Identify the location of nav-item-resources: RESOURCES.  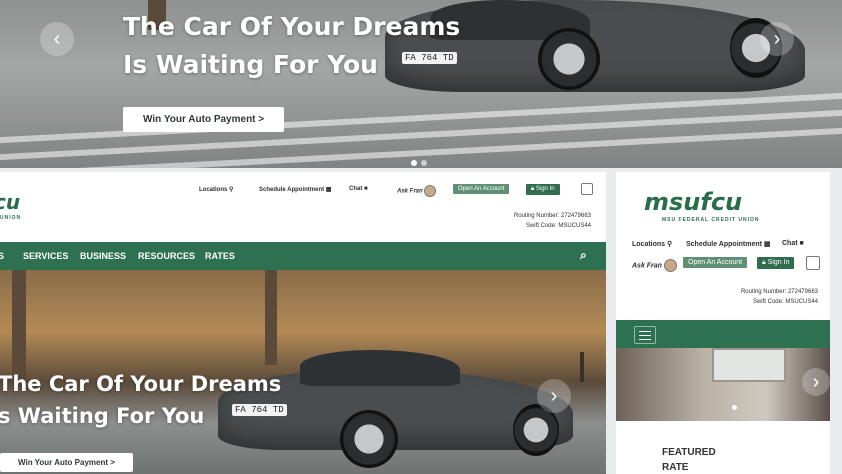
(166, 256).